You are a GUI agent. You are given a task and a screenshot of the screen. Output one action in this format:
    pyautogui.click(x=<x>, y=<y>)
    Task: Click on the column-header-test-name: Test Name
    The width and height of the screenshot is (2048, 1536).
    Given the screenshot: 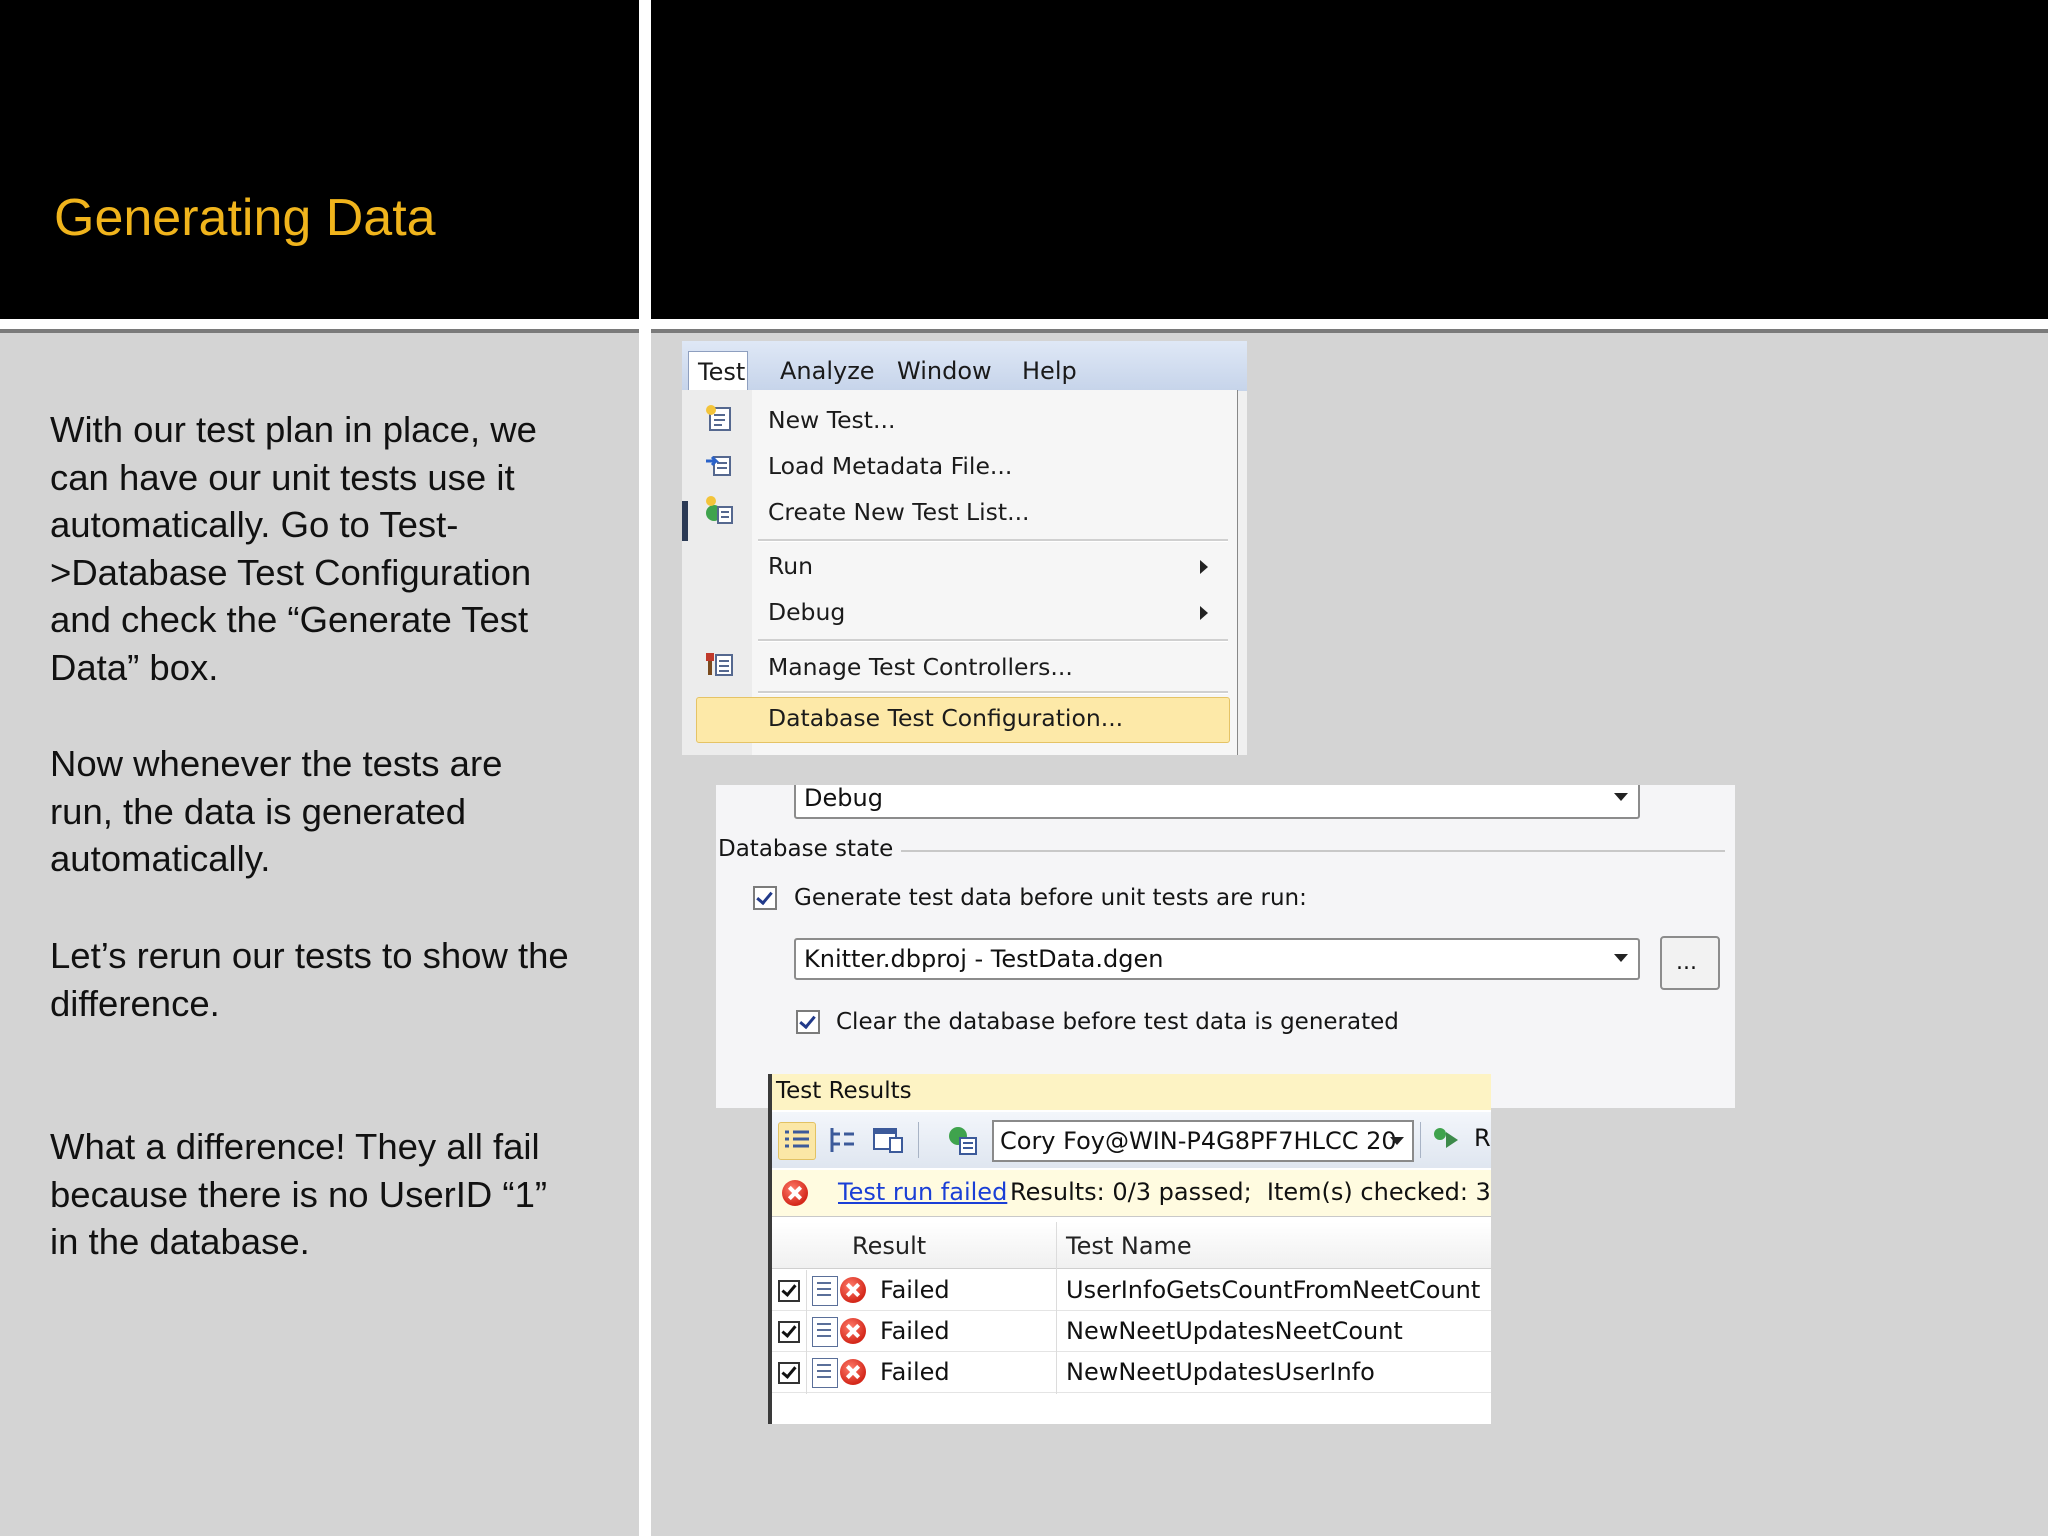 What is the action you would take?
    pyautogui.click(x=1129, y=1246)
    